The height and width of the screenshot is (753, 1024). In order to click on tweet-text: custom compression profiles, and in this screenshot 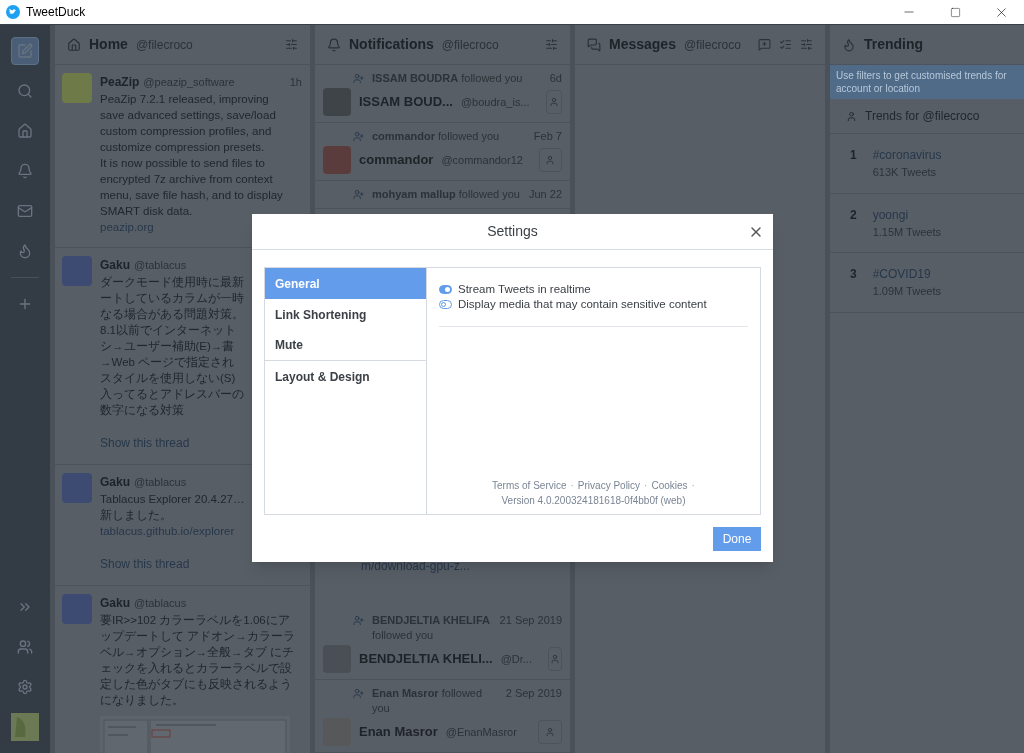, I will do `click(186, 131)`.